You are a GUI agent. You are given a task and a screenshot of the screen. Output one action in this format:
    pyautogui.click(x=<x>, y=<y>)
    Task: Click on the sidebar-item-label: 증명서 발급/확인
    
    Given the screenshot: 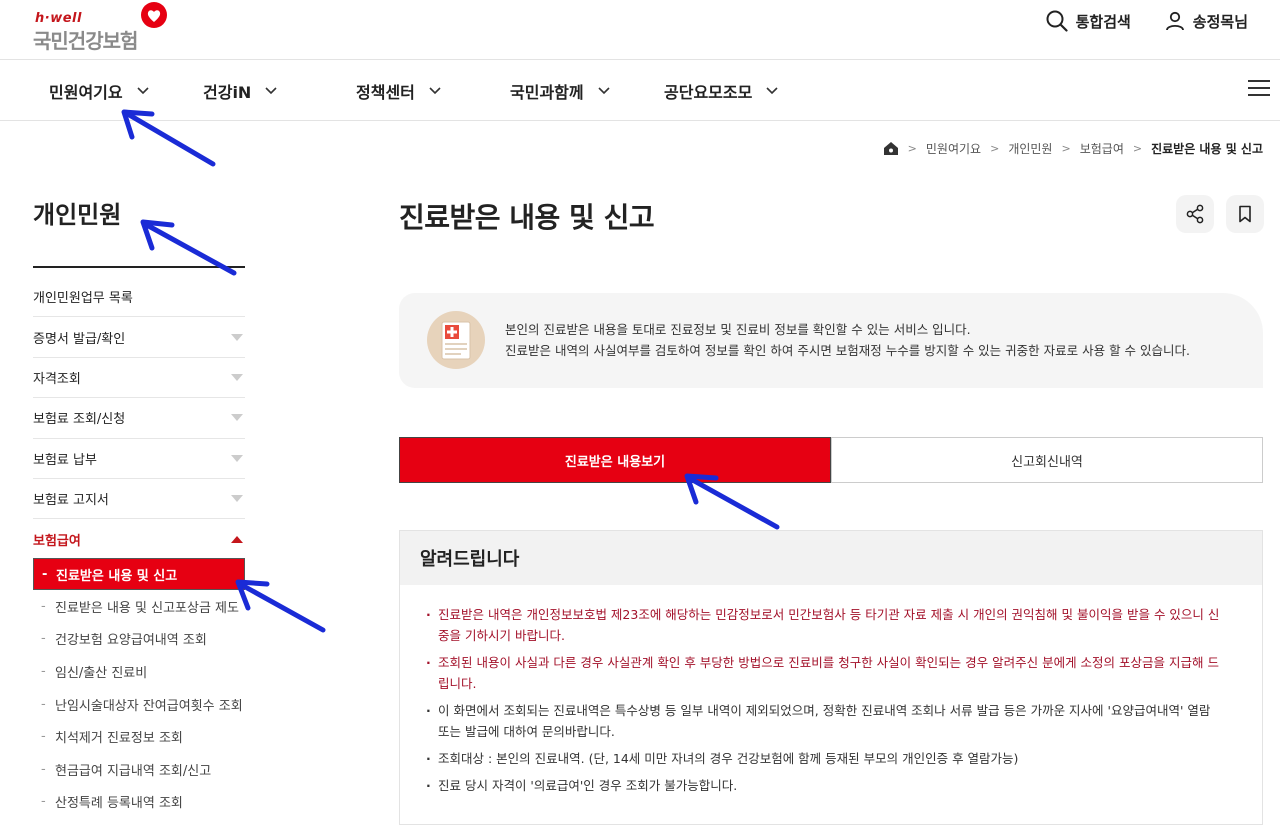 What is the action you would take?
    pyautogui.click(x=79, y=339)
    